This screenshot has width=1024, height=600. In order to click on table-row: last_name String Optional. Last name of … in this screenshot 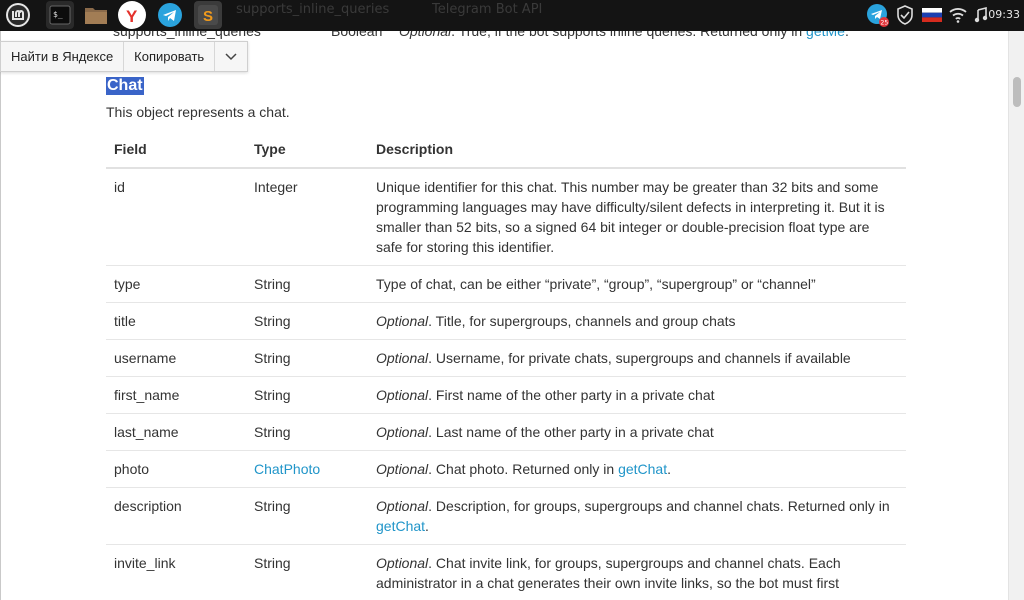, I will do `click(506, 432)`.